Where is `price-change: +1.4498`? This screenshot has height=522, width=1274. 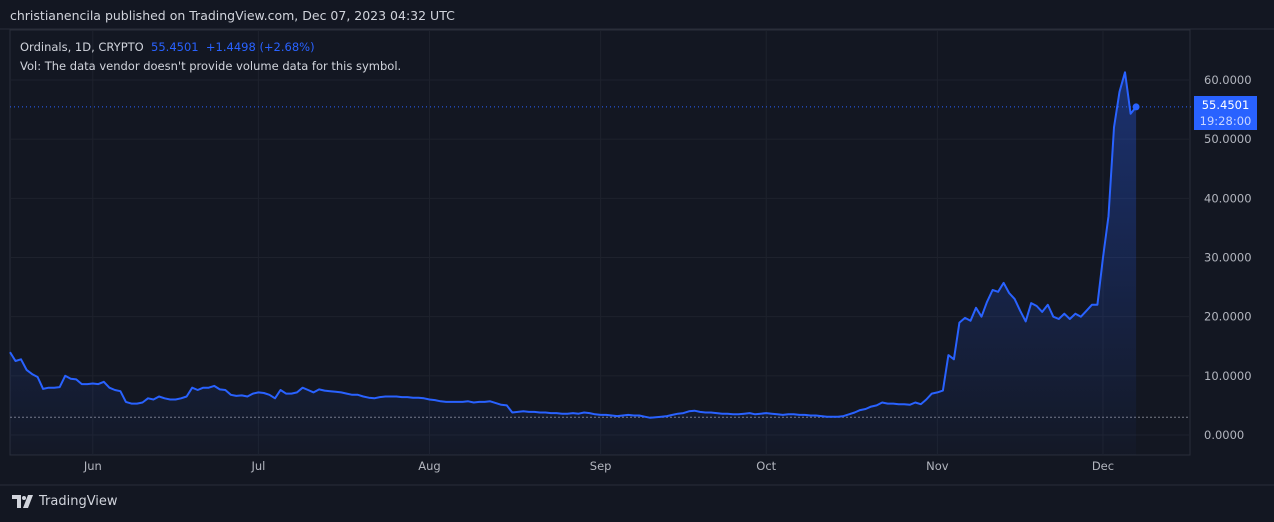 price-change: +1.4498 is located at coordinates (230, 47).